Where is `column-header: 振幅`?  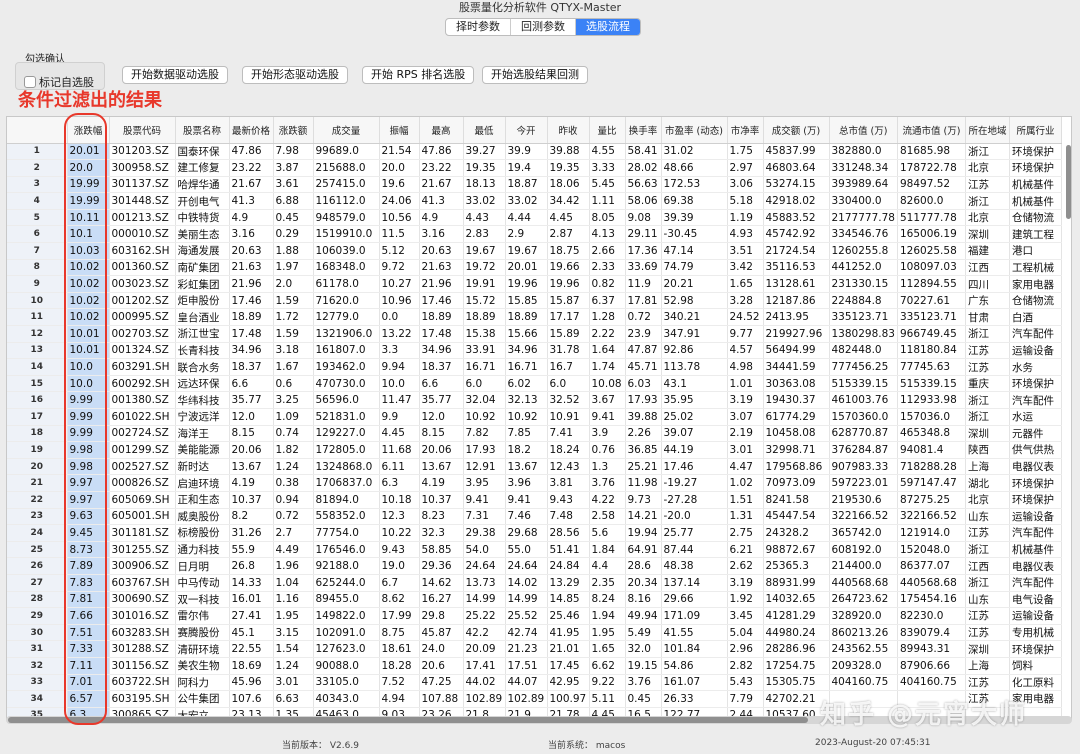 column-header: 振幅 is located at coordinates (399, 130).